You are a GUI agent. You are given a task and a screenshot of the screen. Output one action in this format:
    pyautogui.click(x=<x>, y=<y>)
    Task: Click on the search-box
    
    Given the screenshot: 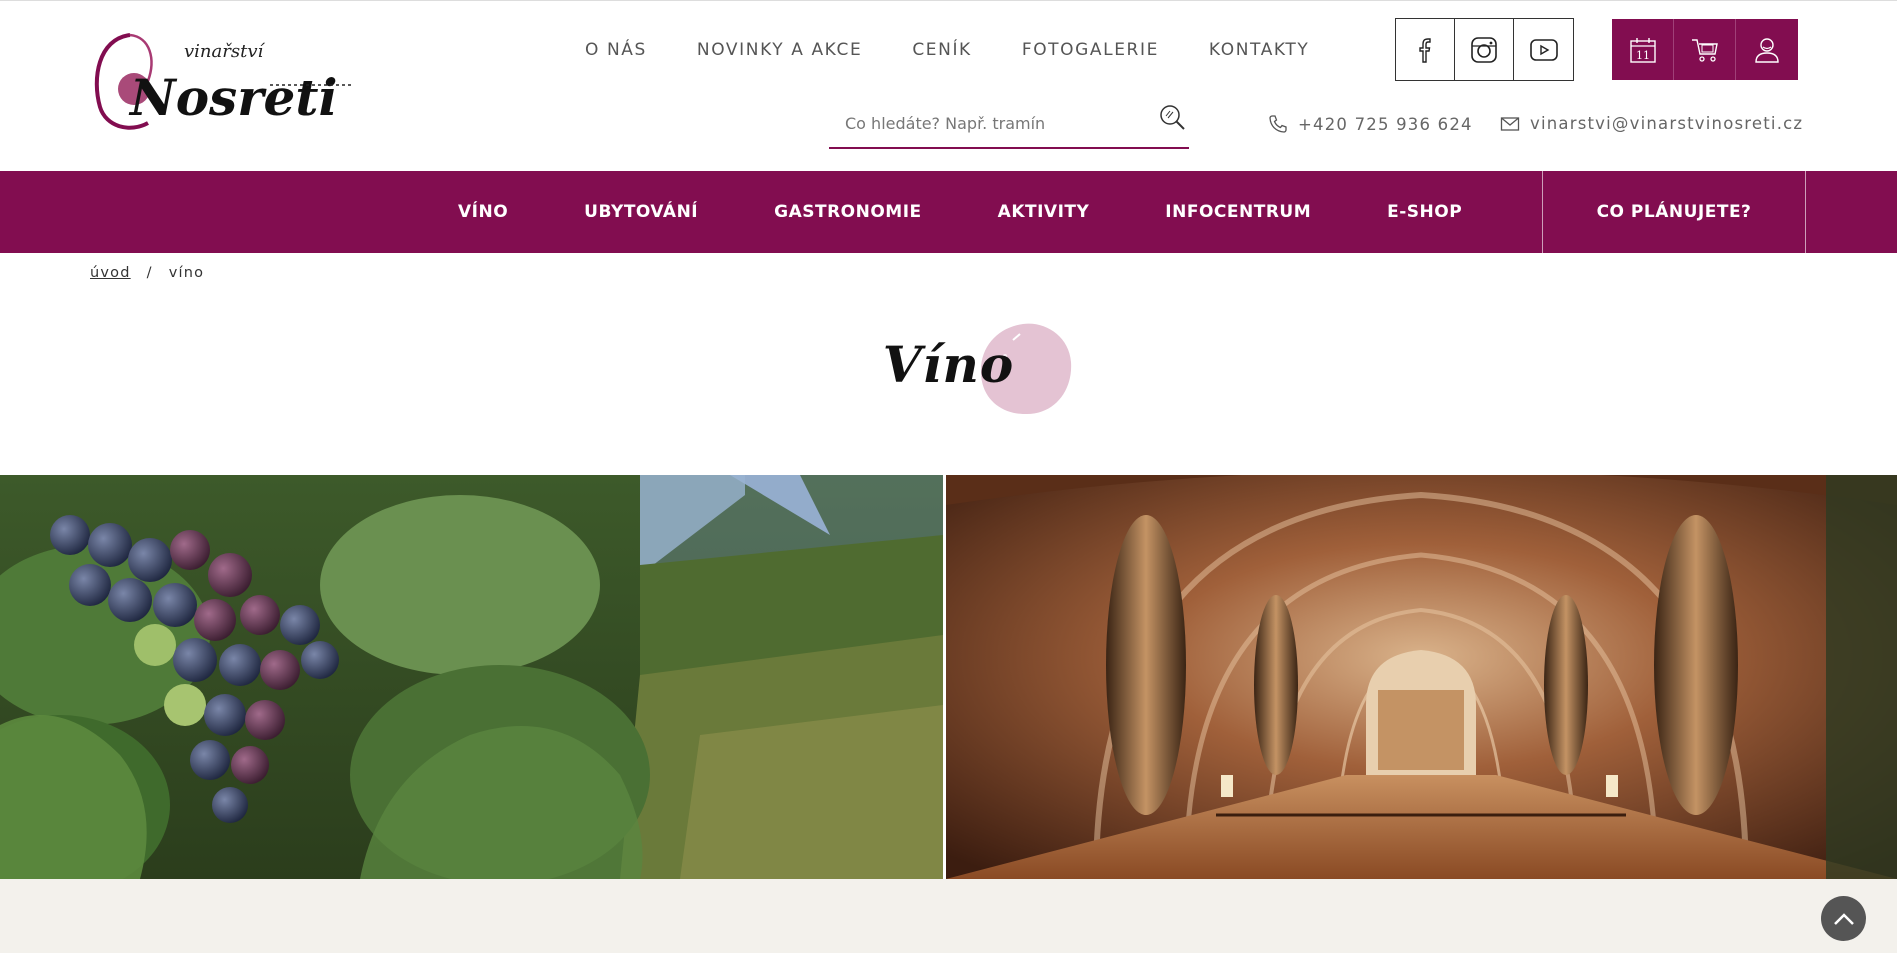 What is the action you would take?
    pyautogui.click(x=1009, y=125)
    